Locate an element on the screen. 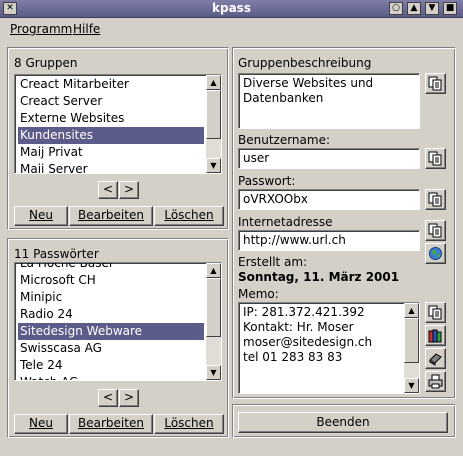  created-label: Erstellt am: is located at coordinates (273, 262).